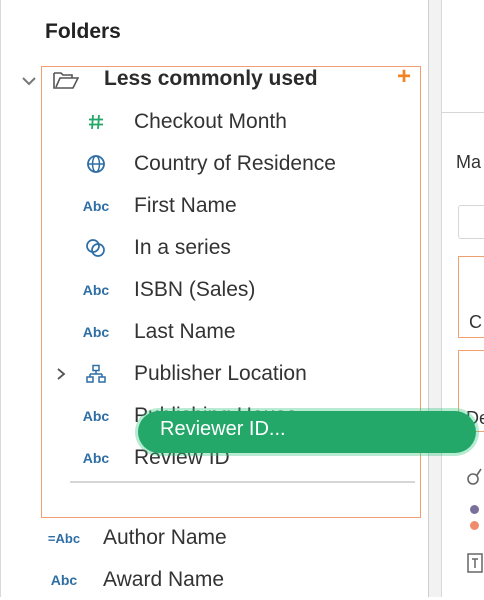 The image size is (484, 600). I want to click on pane-gutter, so click(435, 298).